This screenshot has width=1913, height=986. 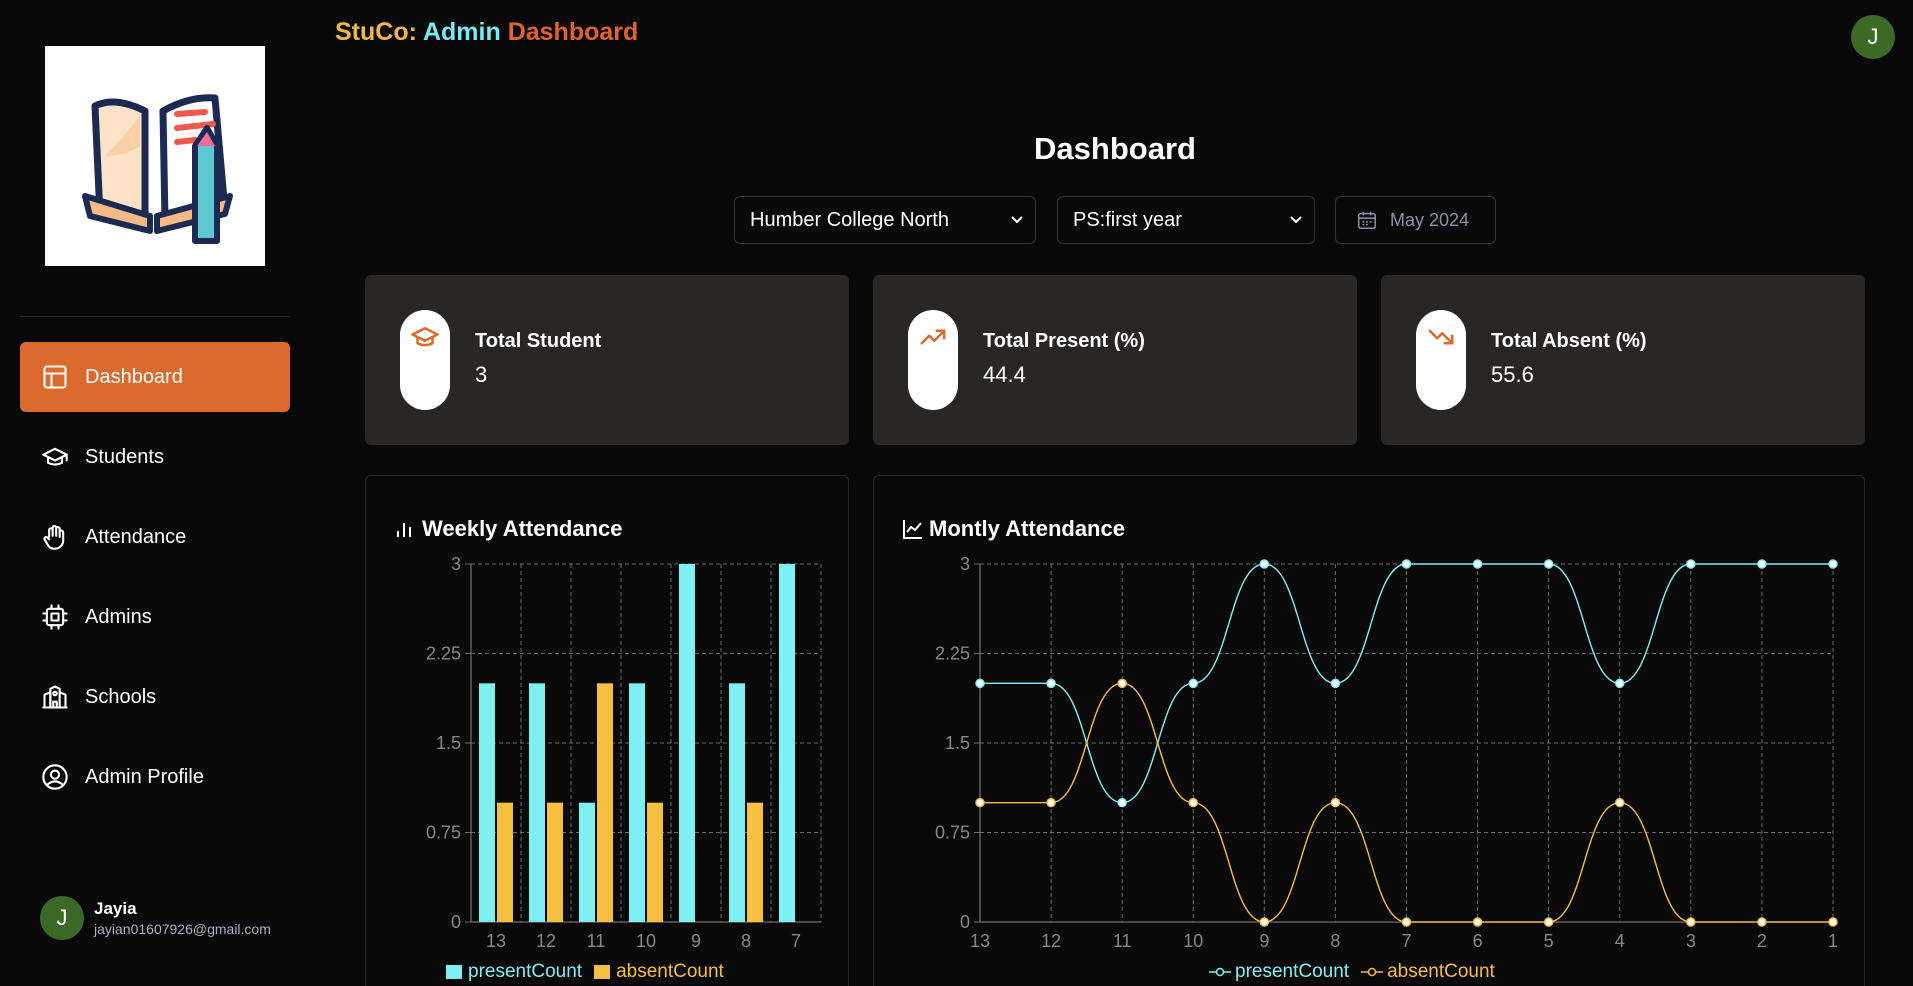 I want to click on x-tick-label: 9, so click(x=1264, y=941).